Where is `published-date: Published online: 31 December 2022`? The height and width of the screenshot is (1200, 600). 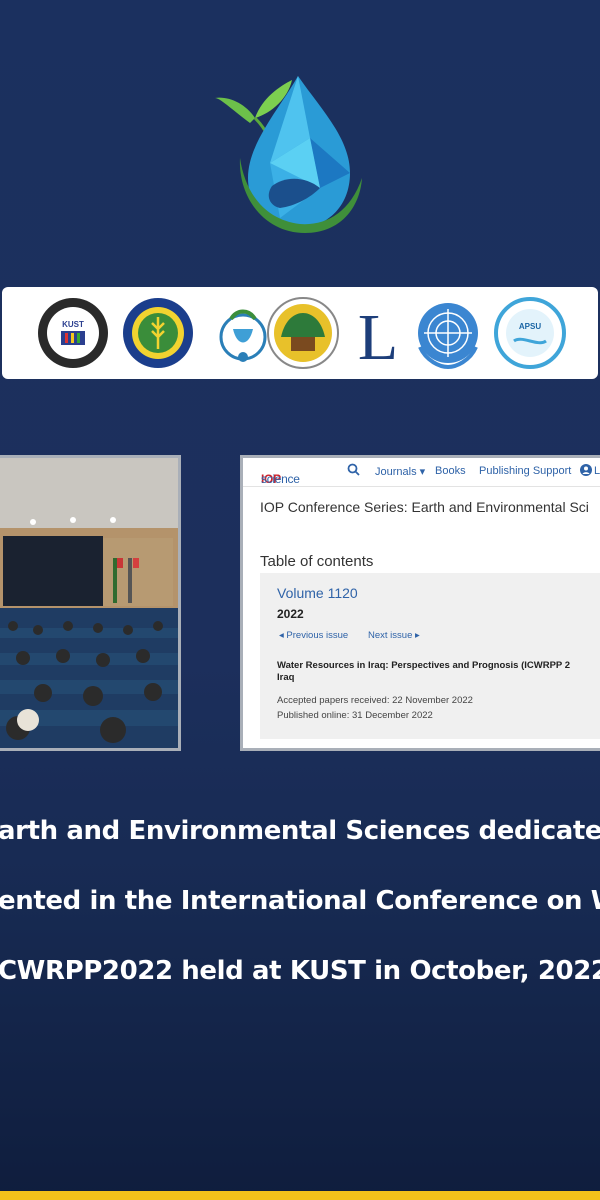 published-date: Published online: 31 December 2022 is located at coordinates (355, 715).